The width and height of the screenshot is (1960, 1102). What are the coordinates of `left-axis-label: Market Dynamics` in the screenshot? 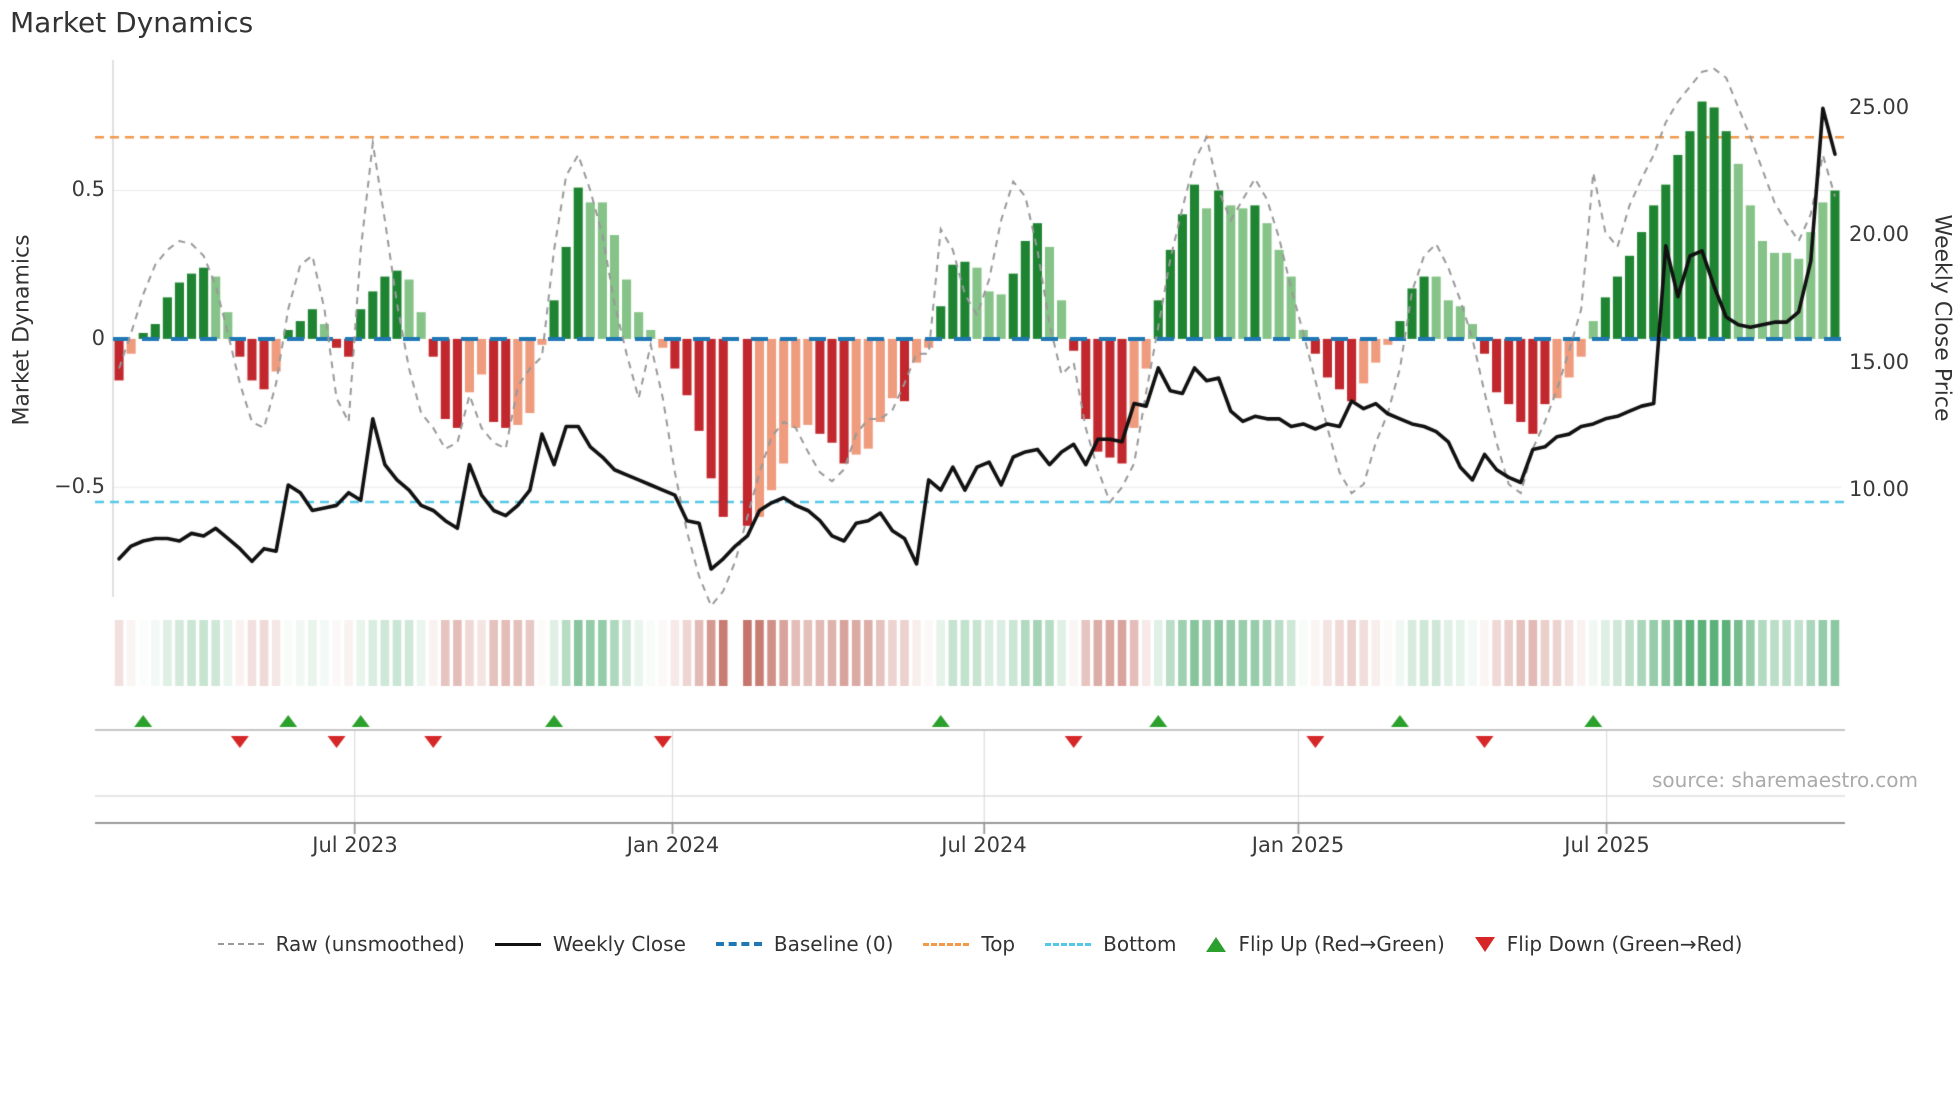 It's located at (22, 330).